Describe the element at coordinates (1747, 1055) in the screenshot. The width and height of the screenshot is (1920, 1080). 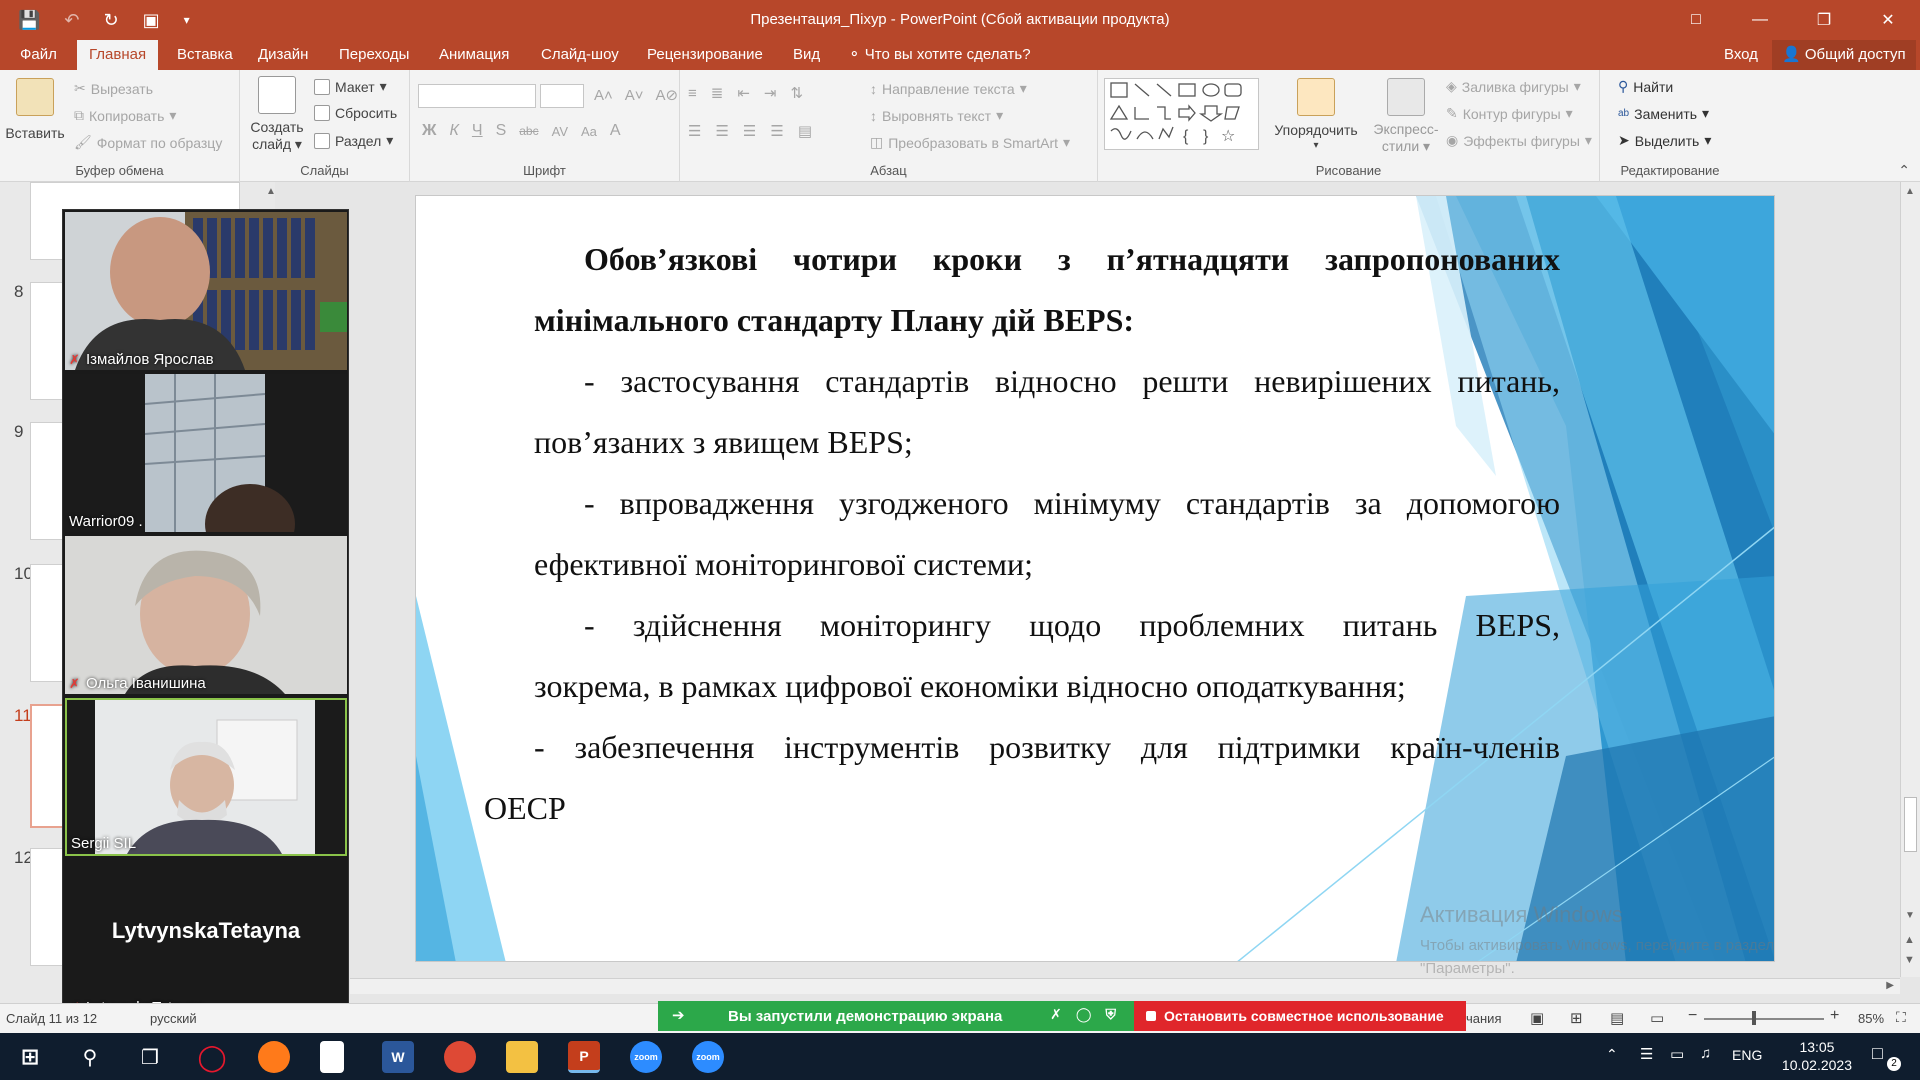
I see `input-language: ENG` at that location.